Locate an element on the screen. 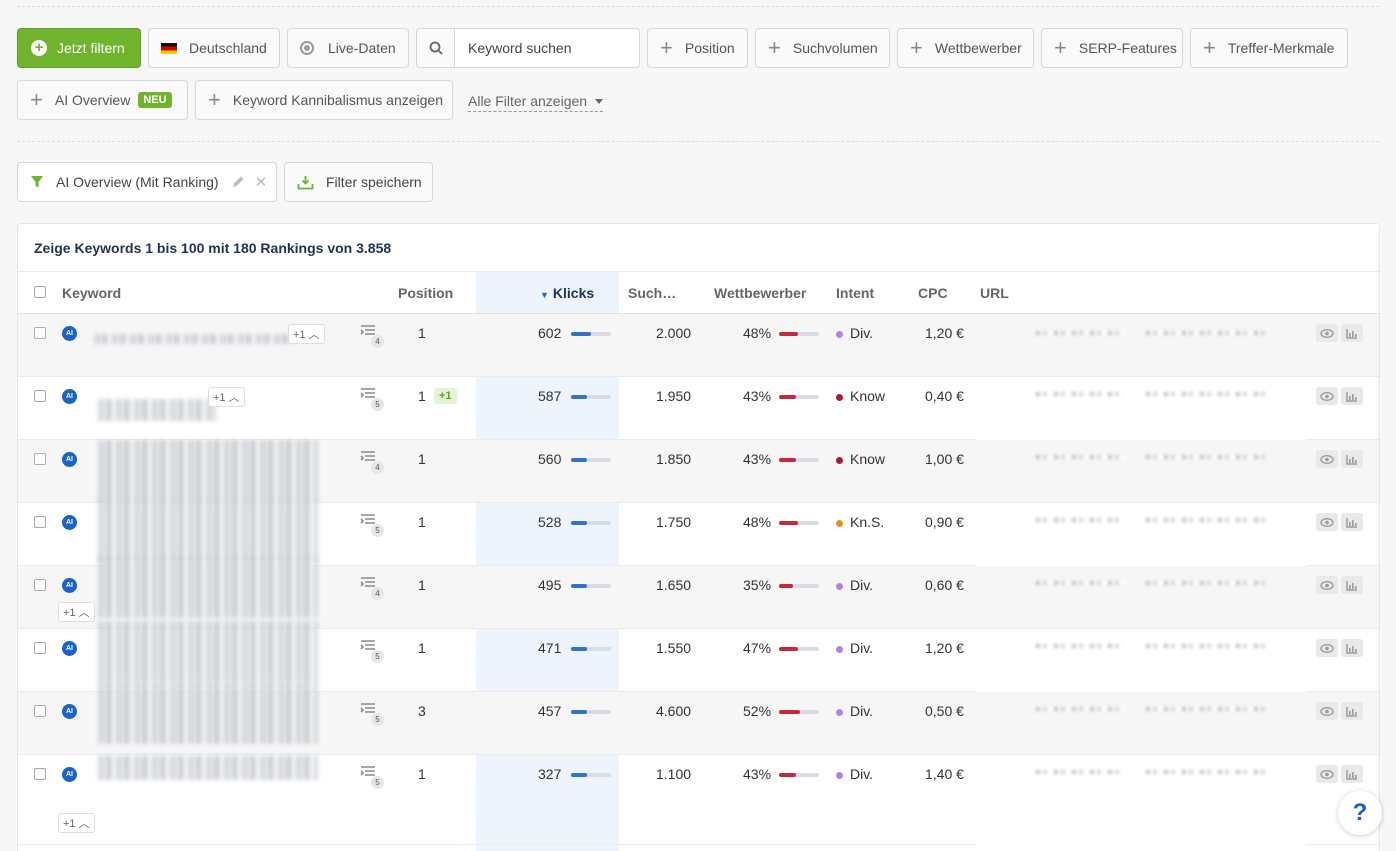 The image size is (1396, 851). select-all-checkbox is located at coordinates (40, 292).